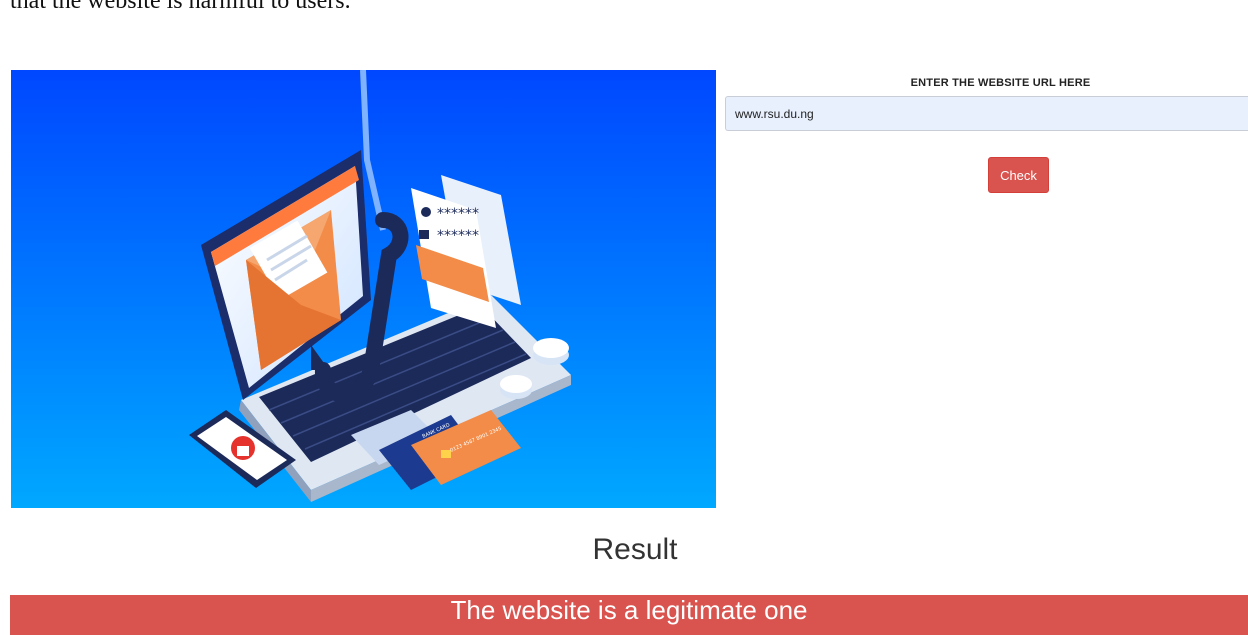  I want to click on url-check-form: ENTER THE WEBSITE URL HERE Check, so click(986, 131).